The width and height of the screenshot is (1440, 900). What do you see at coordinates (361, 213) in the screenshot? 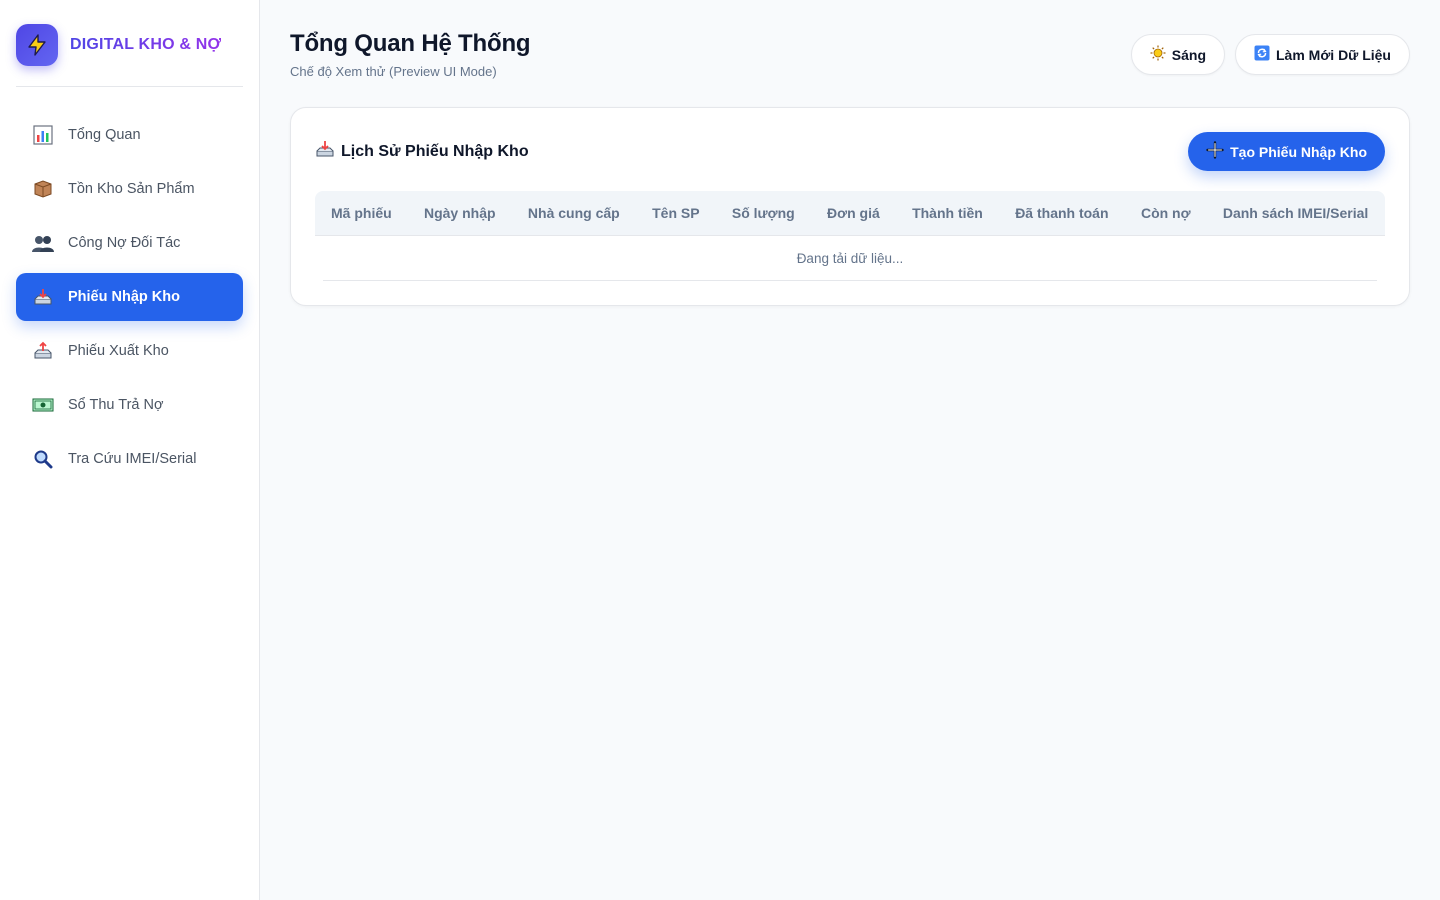
I see `column-header: Mã phiếu` at bounding box center [361, 213].